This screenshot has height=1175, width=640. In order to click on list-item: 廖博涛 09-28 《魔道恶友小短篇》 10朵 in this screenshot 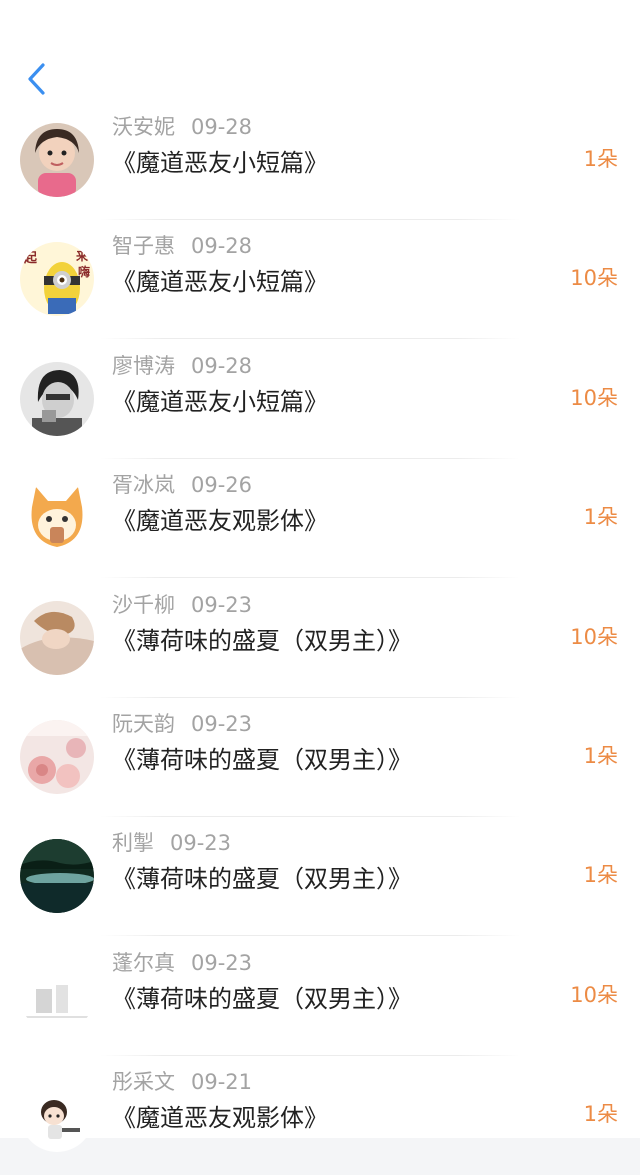, I will do `click(320, 399)`.